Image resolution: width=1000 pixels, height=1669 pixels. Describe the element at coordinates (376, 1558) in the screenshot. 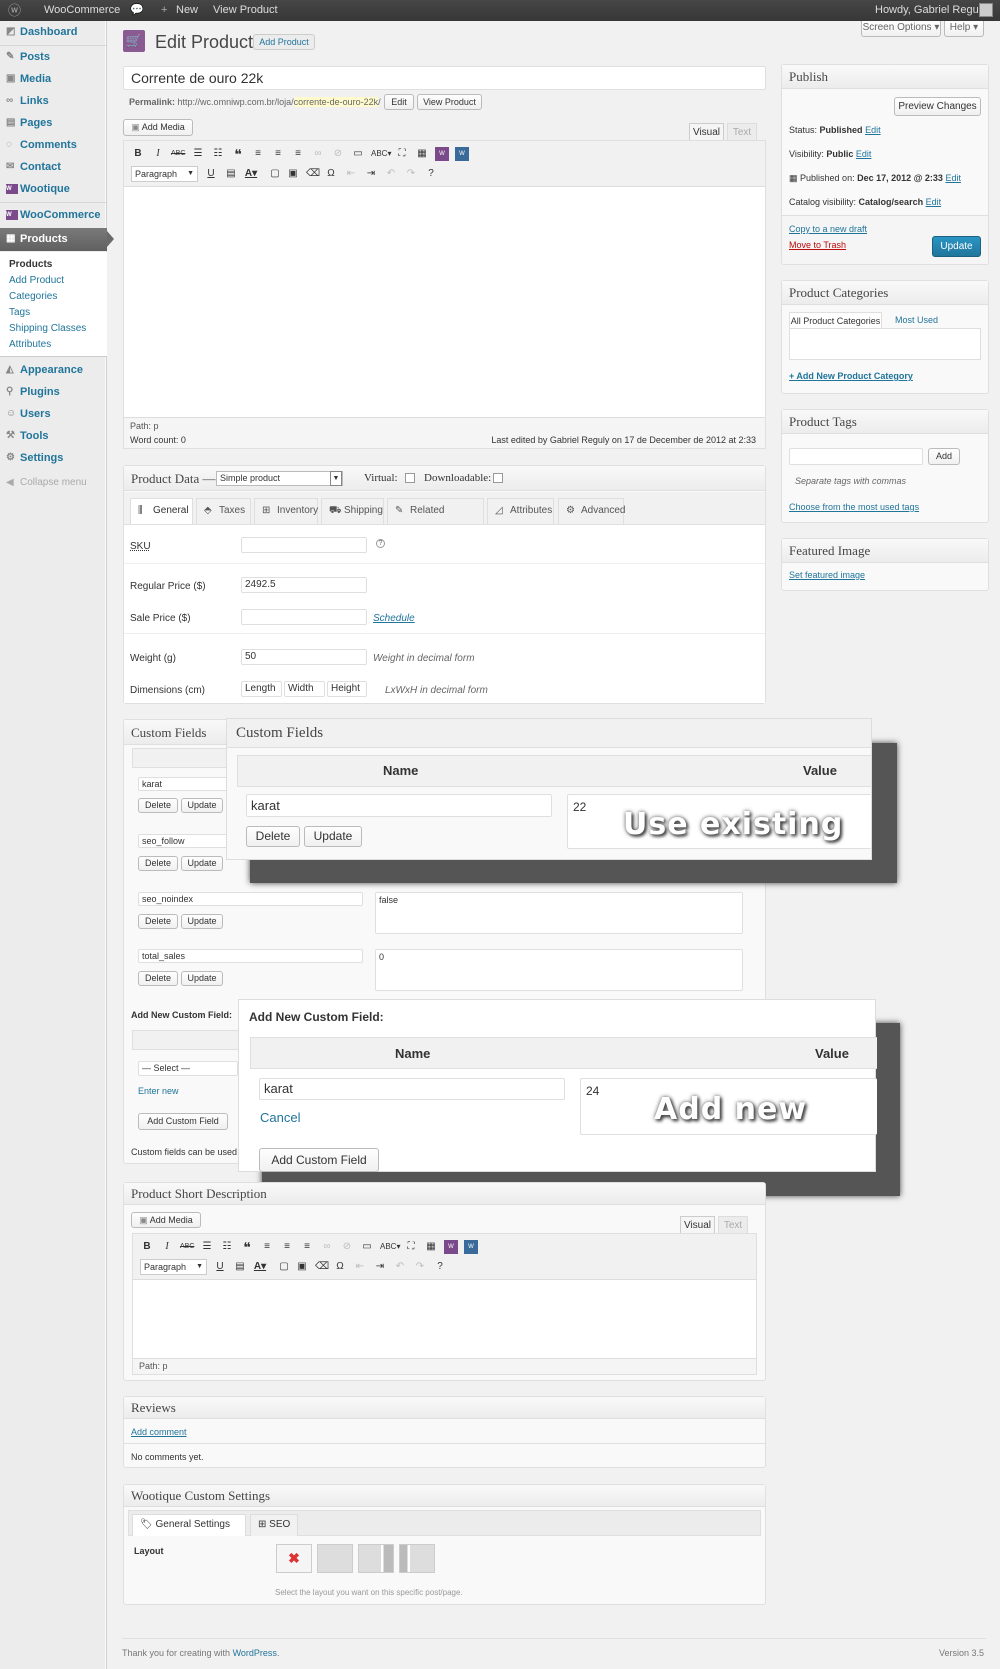

I see `layout-right-sidebar-option` at that location.